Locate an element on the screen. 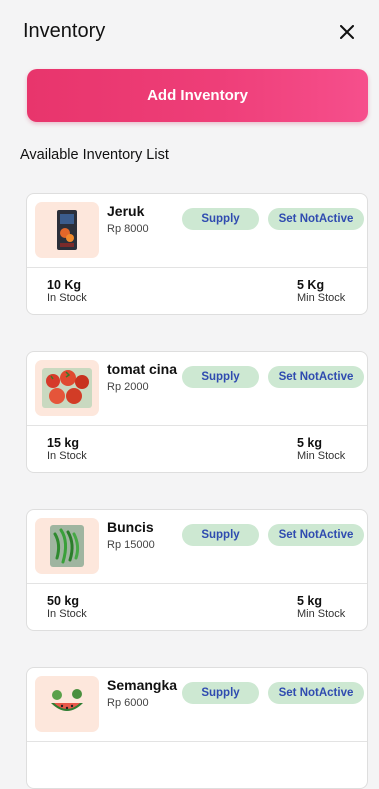 The width and height of the screenshot is (379, 789). green-beans-image is located at coordinates (67, 546).